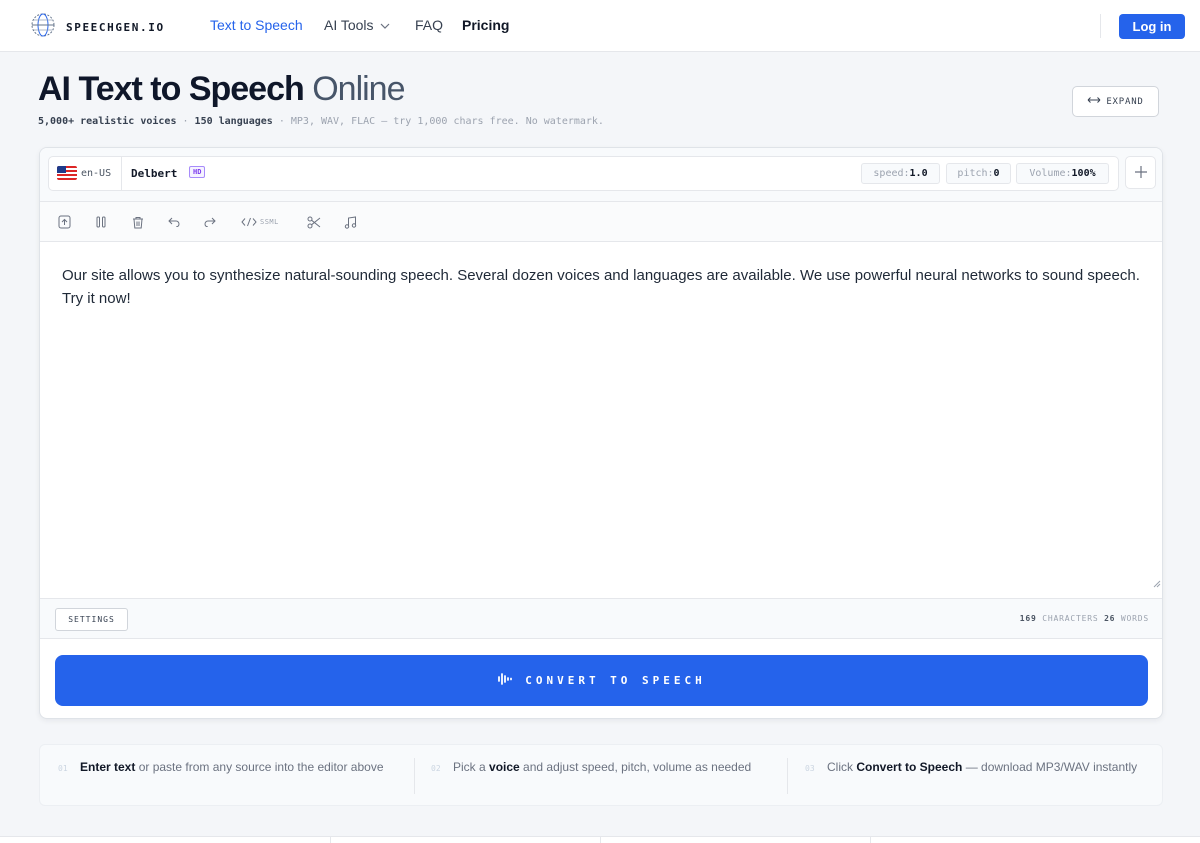  What do you see at coordinates (842, 767) in the screenshot?
I see `step-pre: Click` at bounding box center [842, 767].